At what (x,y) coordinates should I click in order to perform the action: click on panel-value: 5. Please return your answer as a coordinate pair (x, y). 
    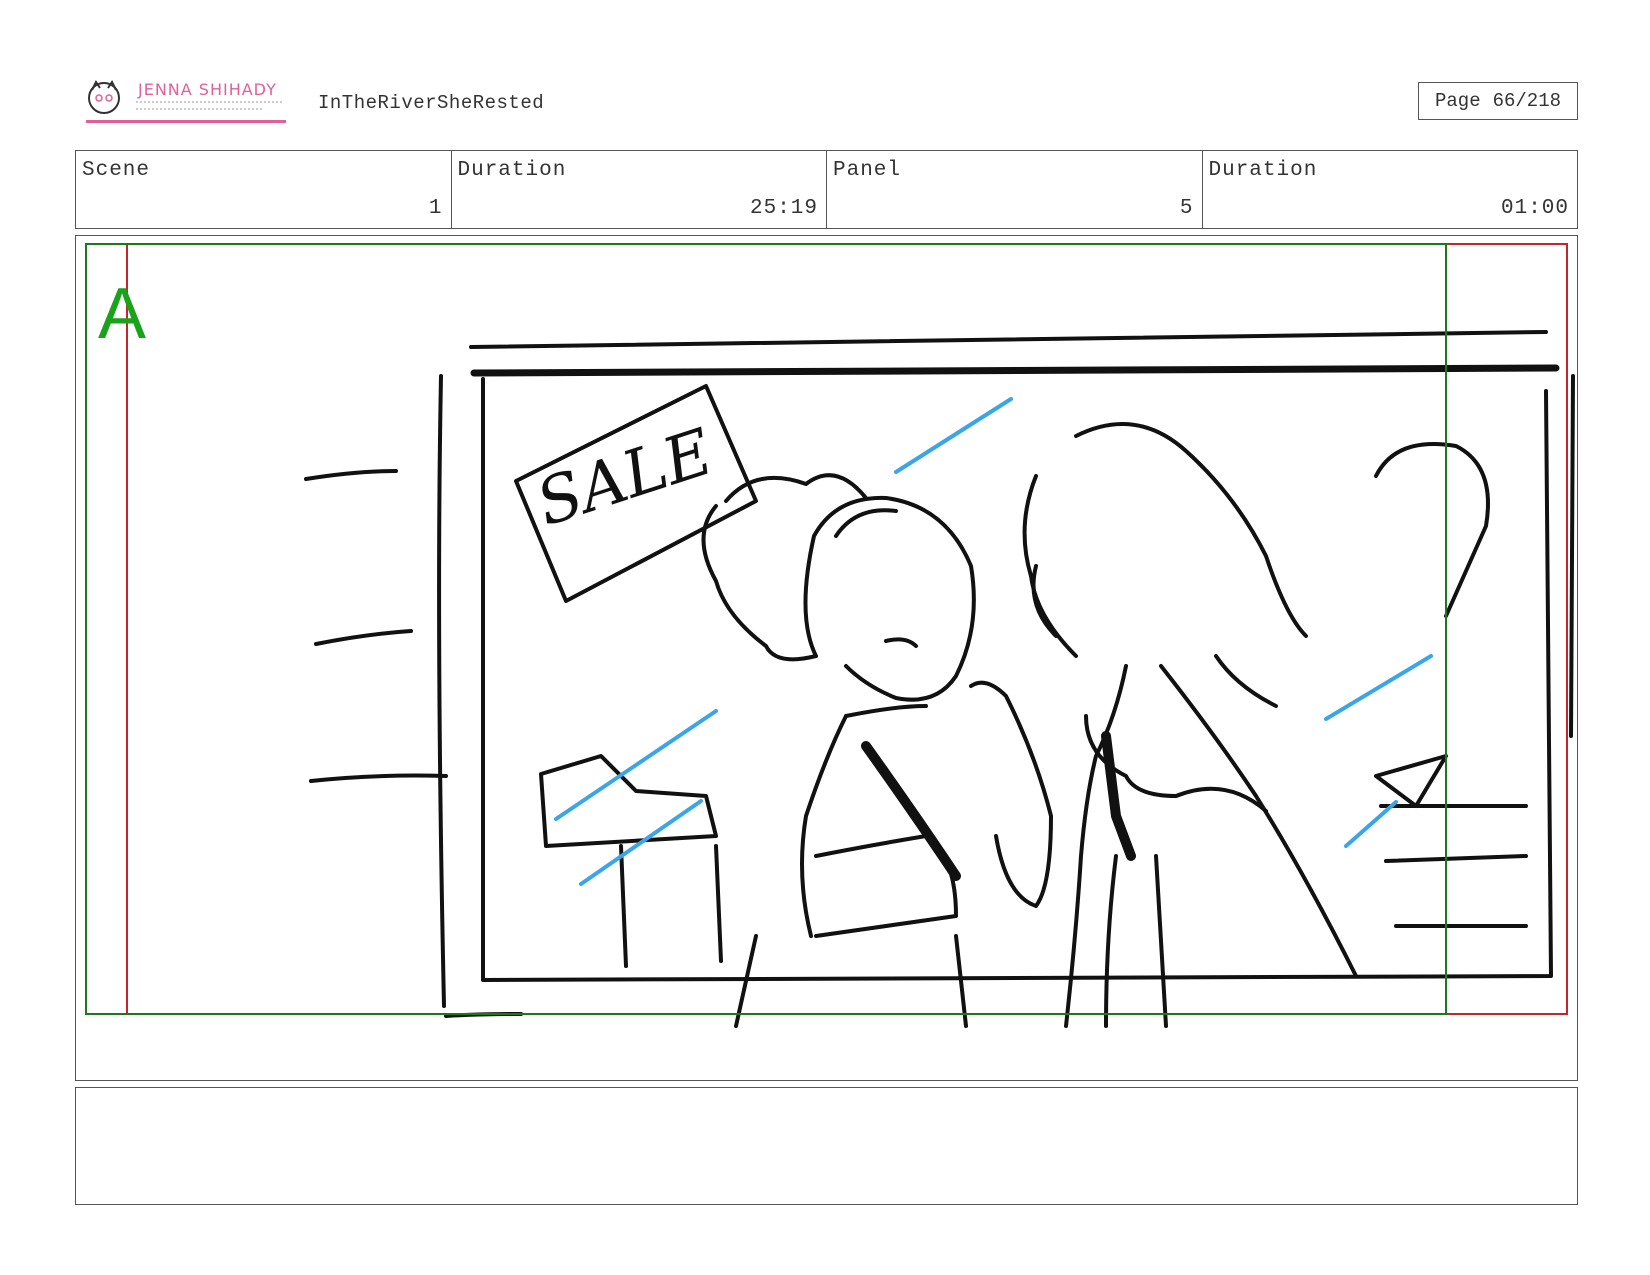
    Looking at the image, I should click on (1186, 208).